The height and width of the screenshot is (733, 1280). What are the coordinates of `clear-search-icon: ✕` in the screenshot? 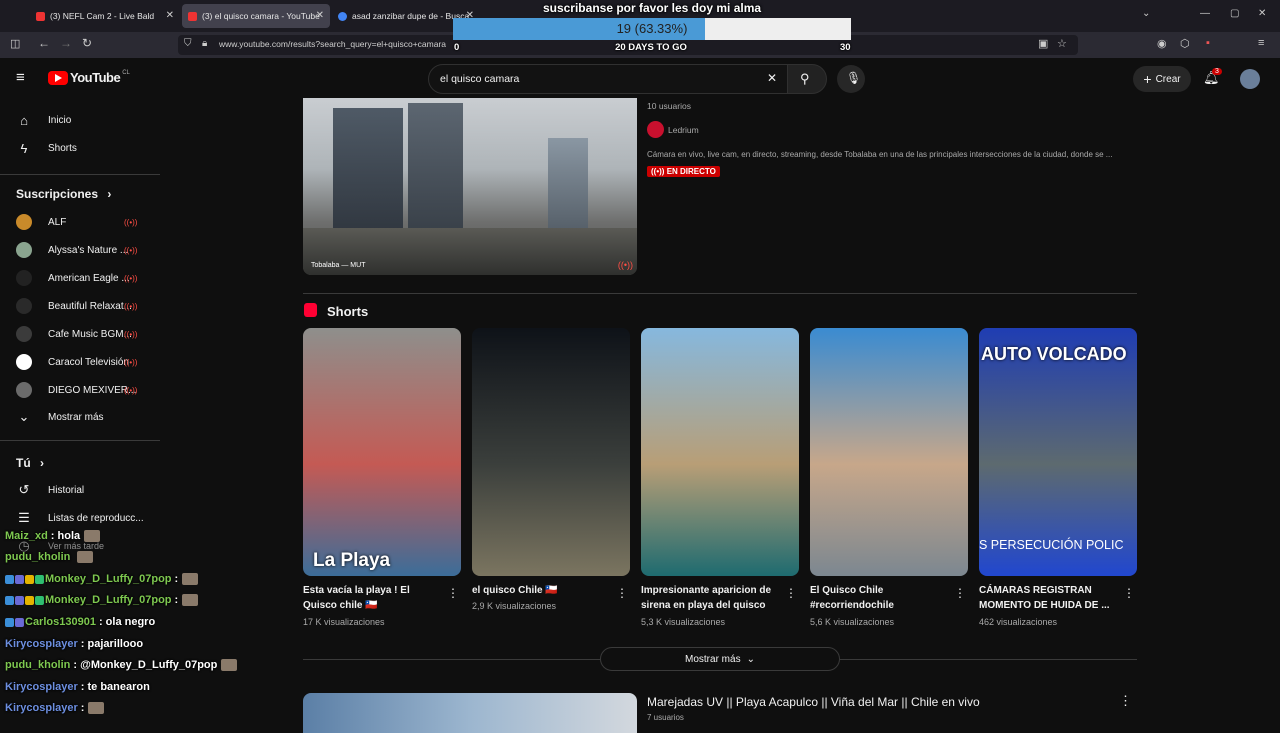 It's located at (772, 78).